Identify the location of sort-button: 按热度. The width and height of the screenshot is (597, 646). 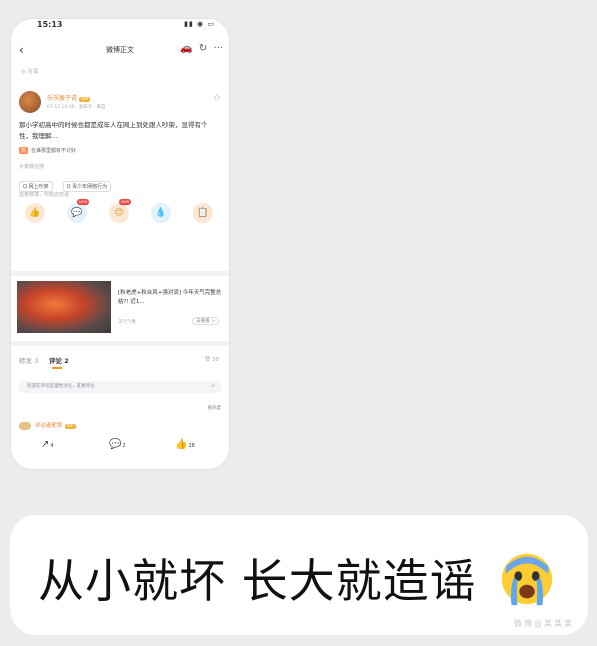
(215, 408).